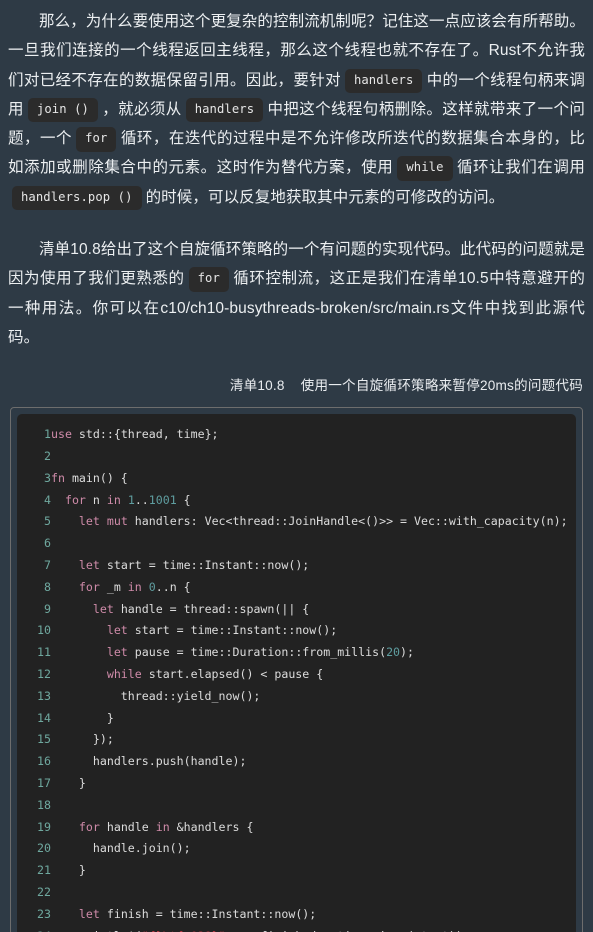  I want to click on code-token-num: 20, so click(393, 652).